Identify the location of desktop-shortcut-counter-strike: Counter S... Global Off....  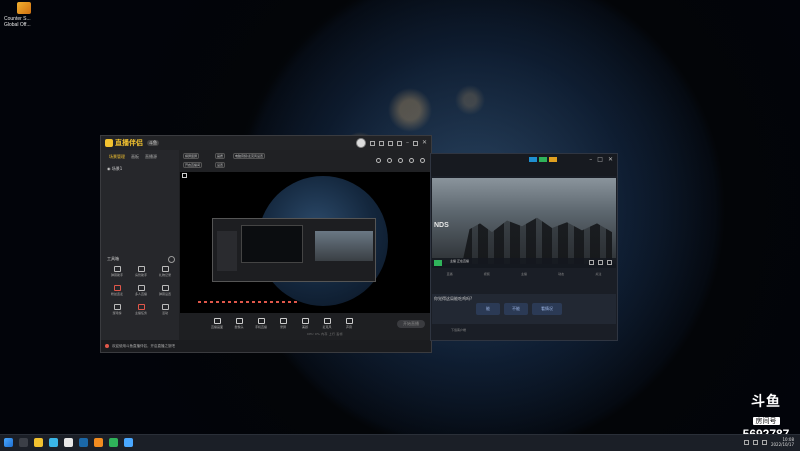
(24, 15).